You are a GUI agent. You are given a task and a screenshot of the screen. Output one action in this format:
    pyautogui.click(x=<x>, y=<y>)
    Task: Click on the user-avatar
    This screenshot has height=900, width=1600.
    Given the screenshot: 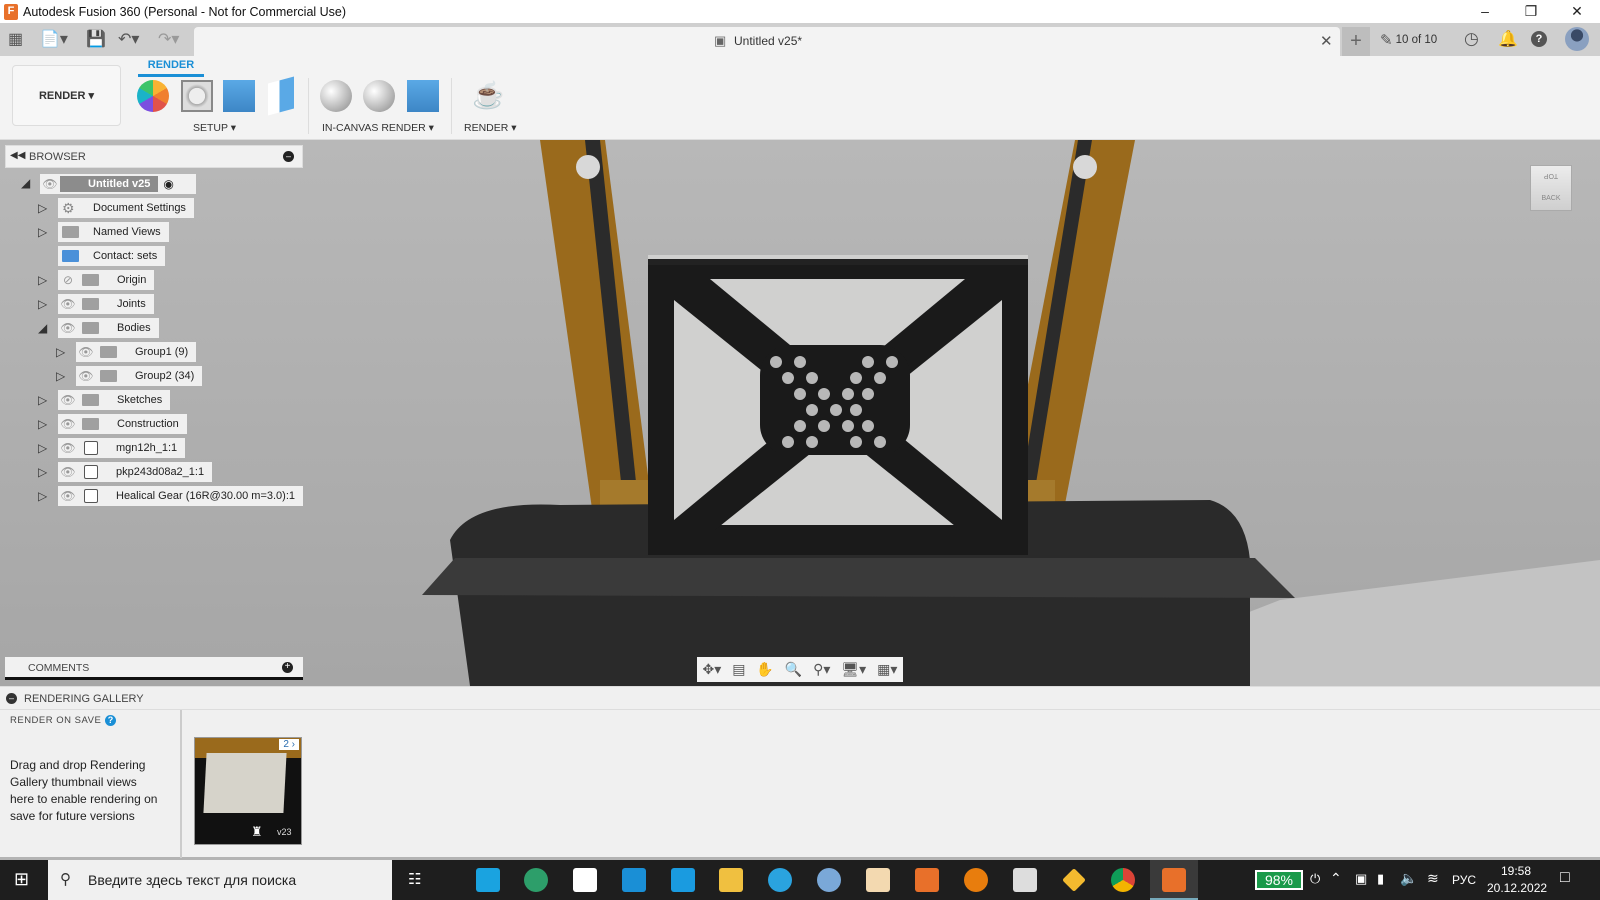 What is the action you would take?
    pyautogui.click(x=1577, y=39)
    